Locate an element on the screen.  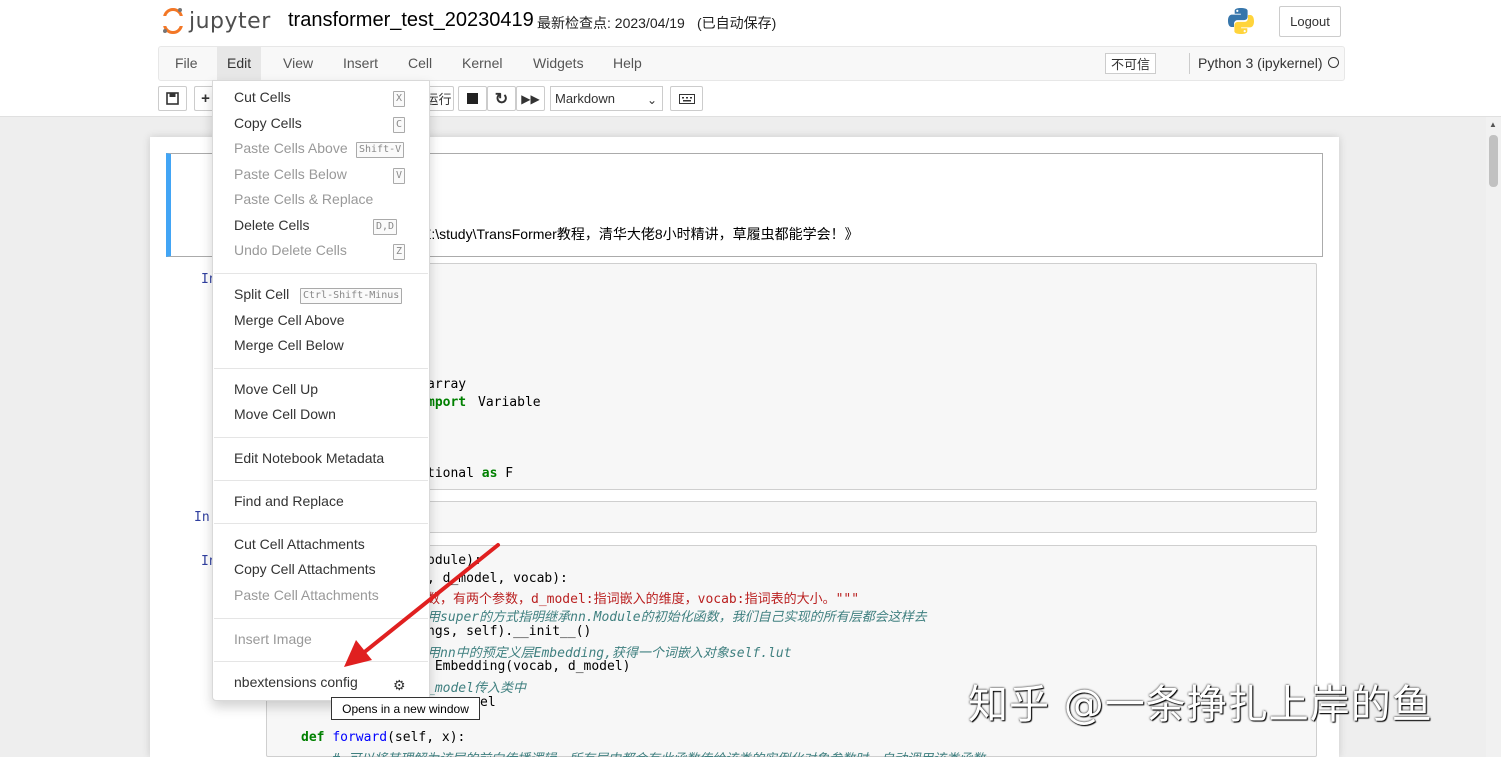
notebook-title: transformer_test_20230419 is located at coordinates (411, 20).